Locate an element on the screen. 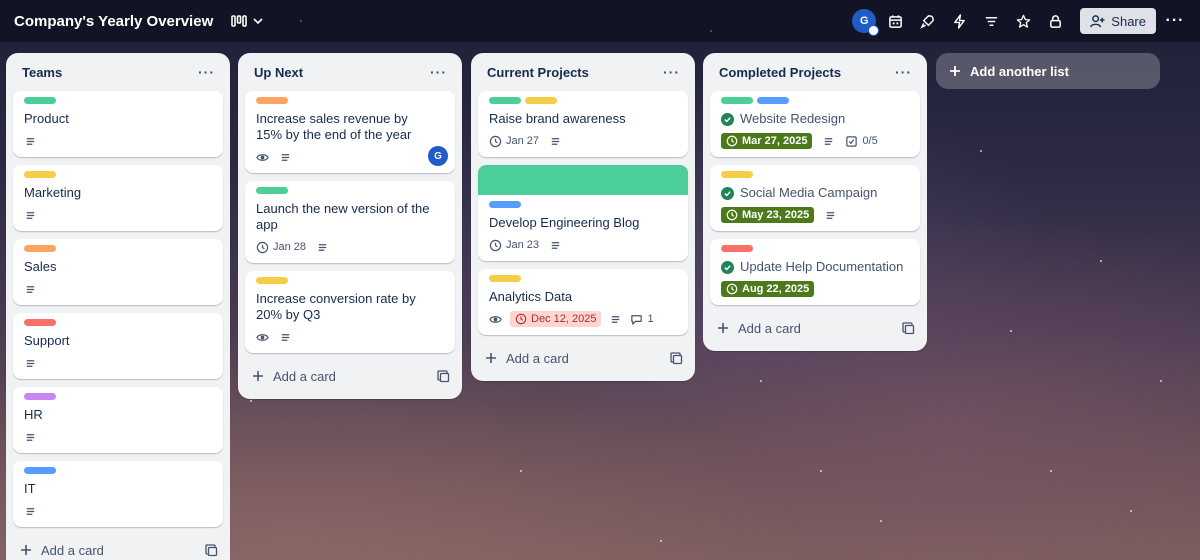 Image resolution: width=1200 pixels, height=560 pixels. due-date-badge: Dec 12, 2025 is located at coordinates (556, 319).